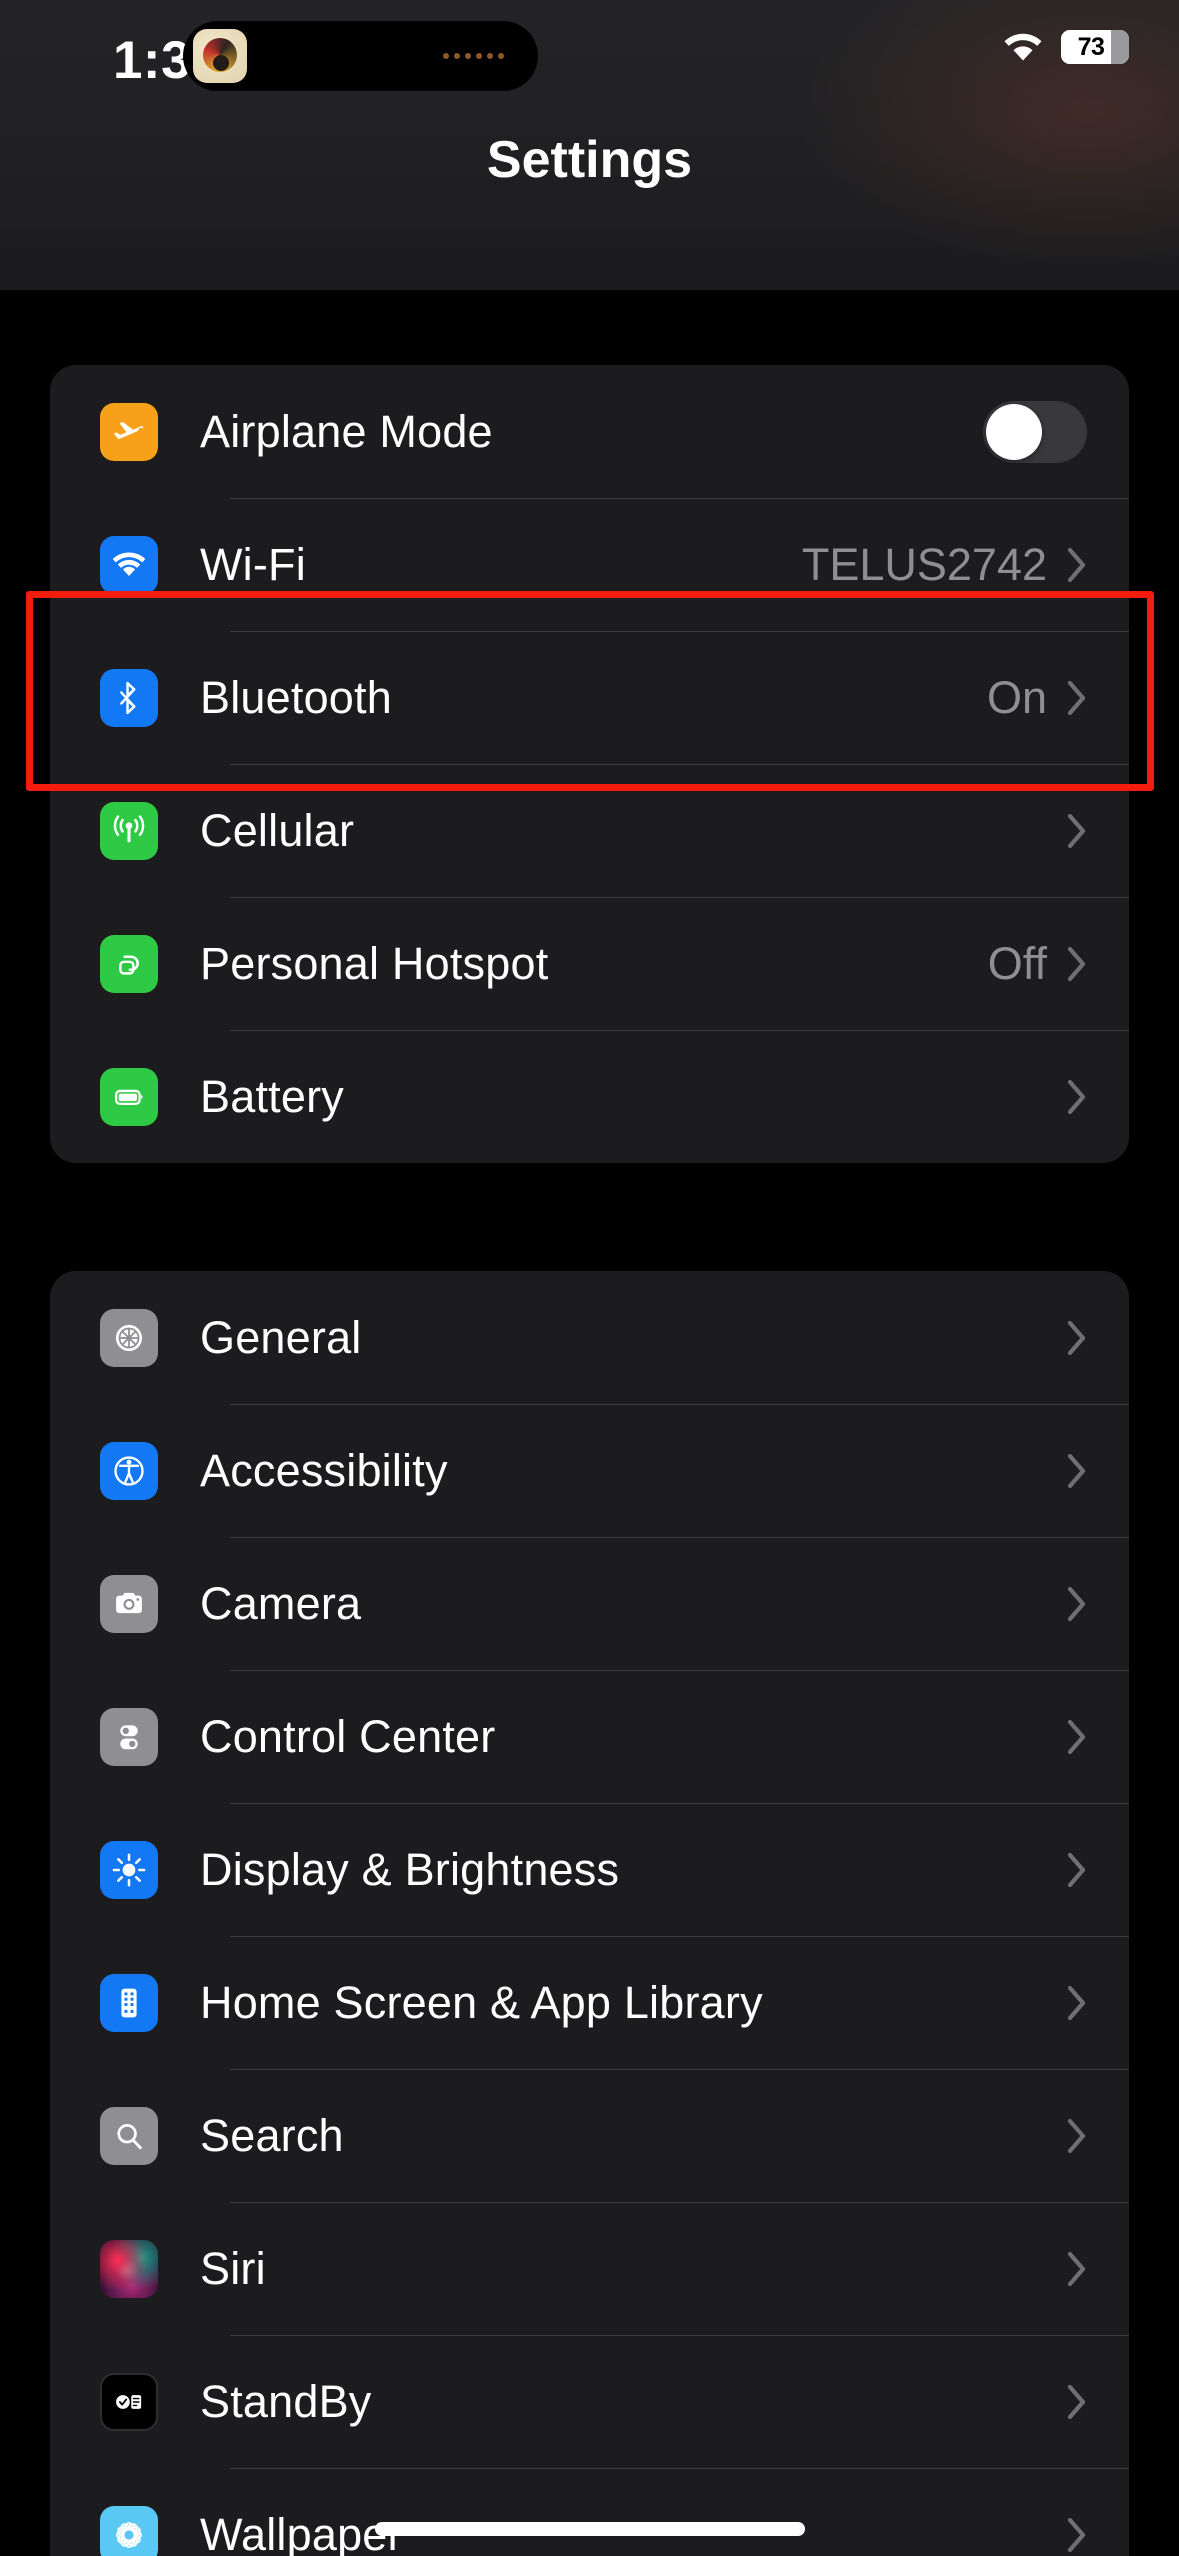 The image size is (1179, 2556). Describe the element at coordinates (924, 564) in the screenshot. I see `settings-row-value: TELUS2742` at that location.